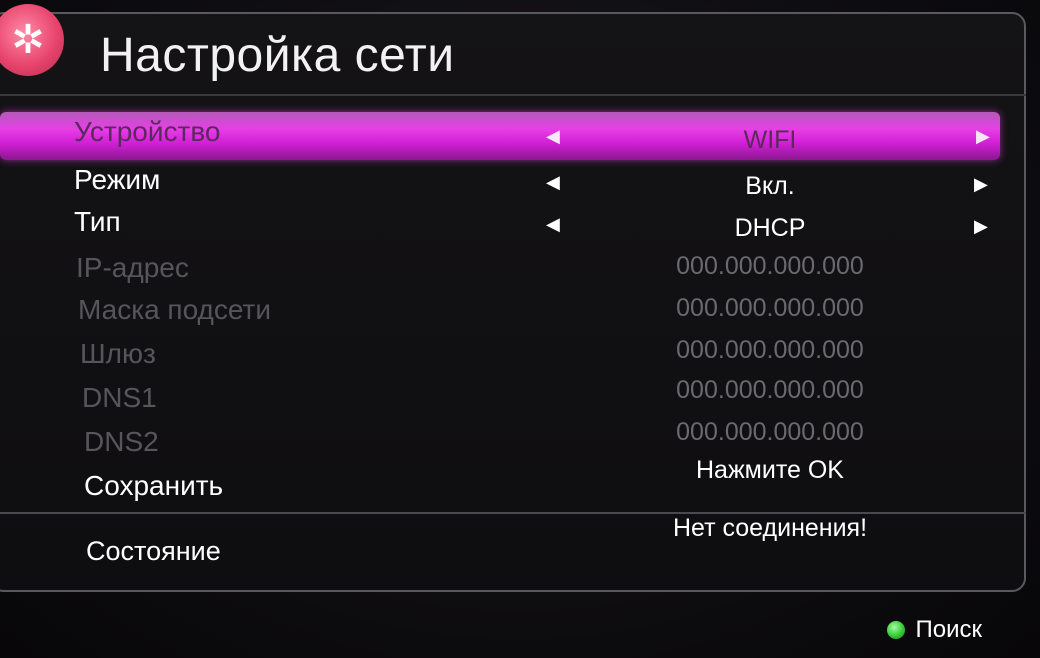  I want to click on row-gateway-label: Шлюз, so click(118, 353).